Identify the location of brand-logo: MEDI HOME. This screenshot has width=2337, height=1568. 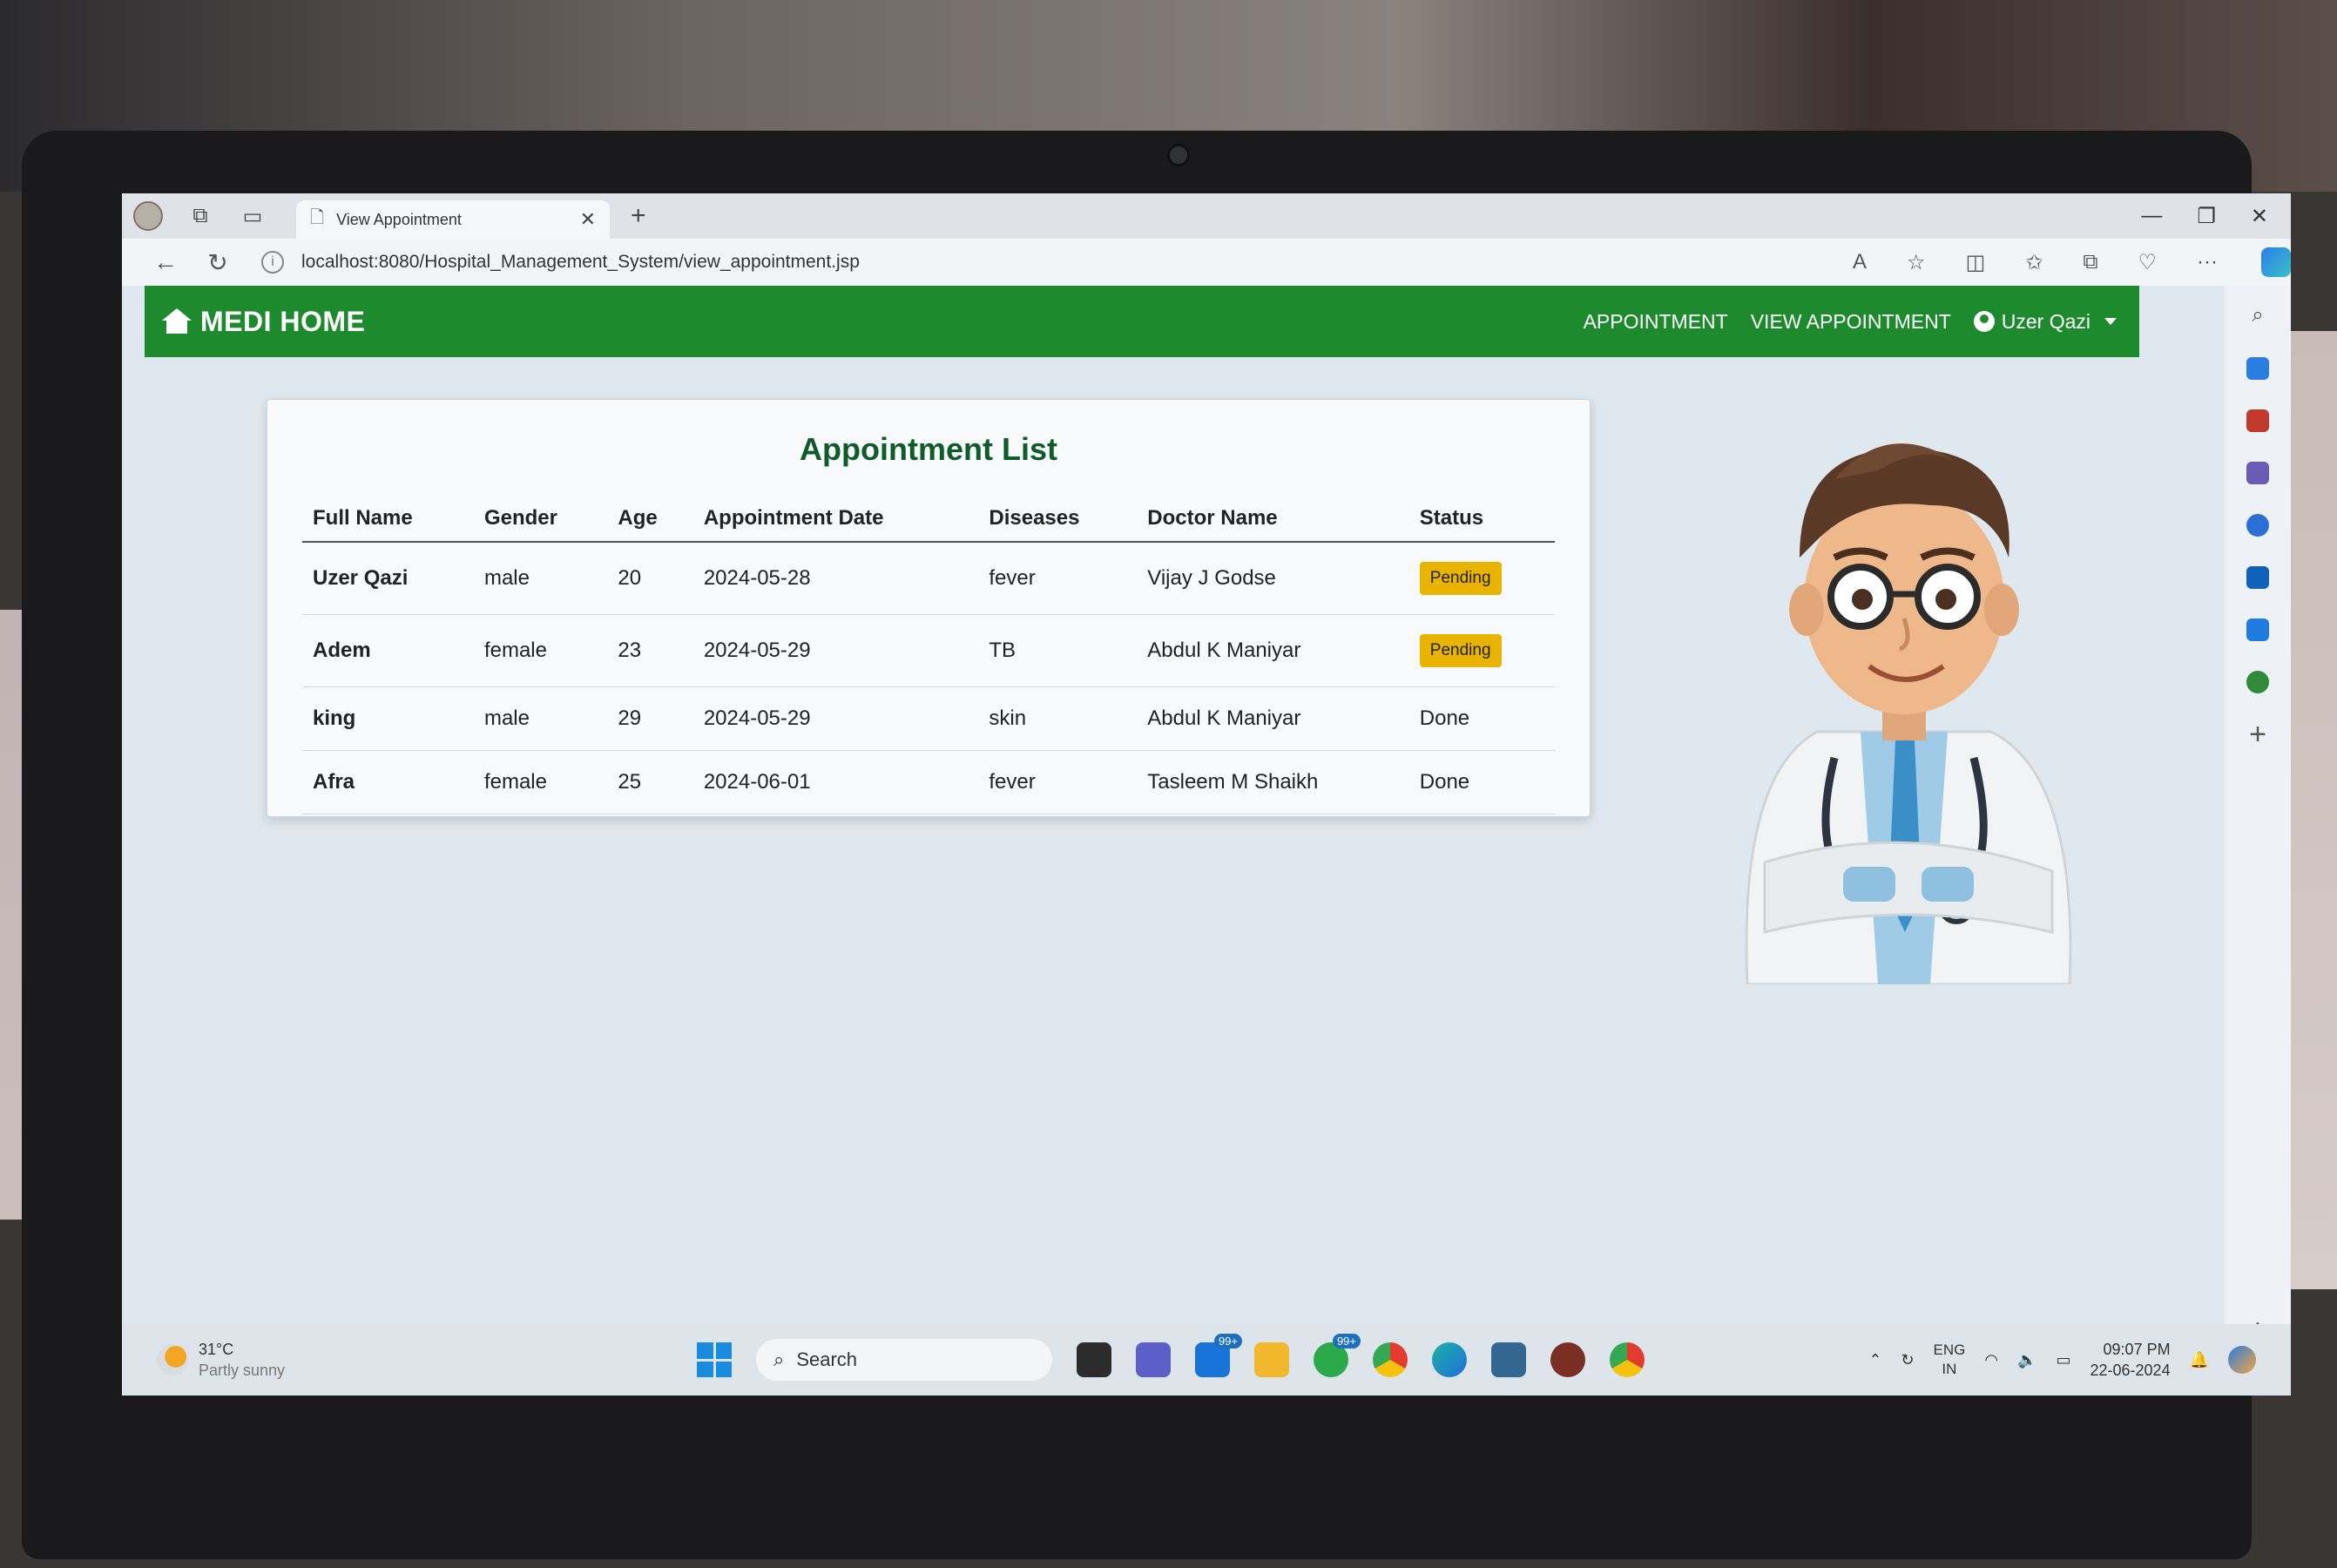
(263, 322).